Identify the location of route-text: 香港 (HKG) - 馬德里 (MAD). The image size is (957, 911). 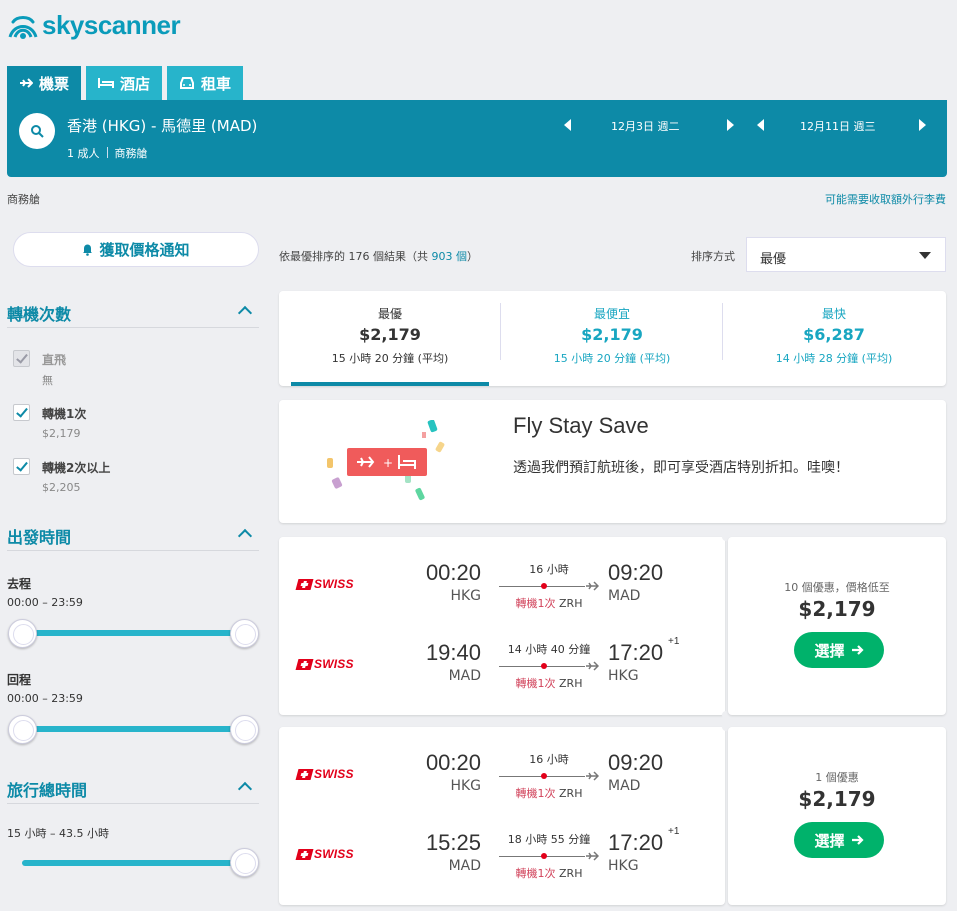
(162, 125).